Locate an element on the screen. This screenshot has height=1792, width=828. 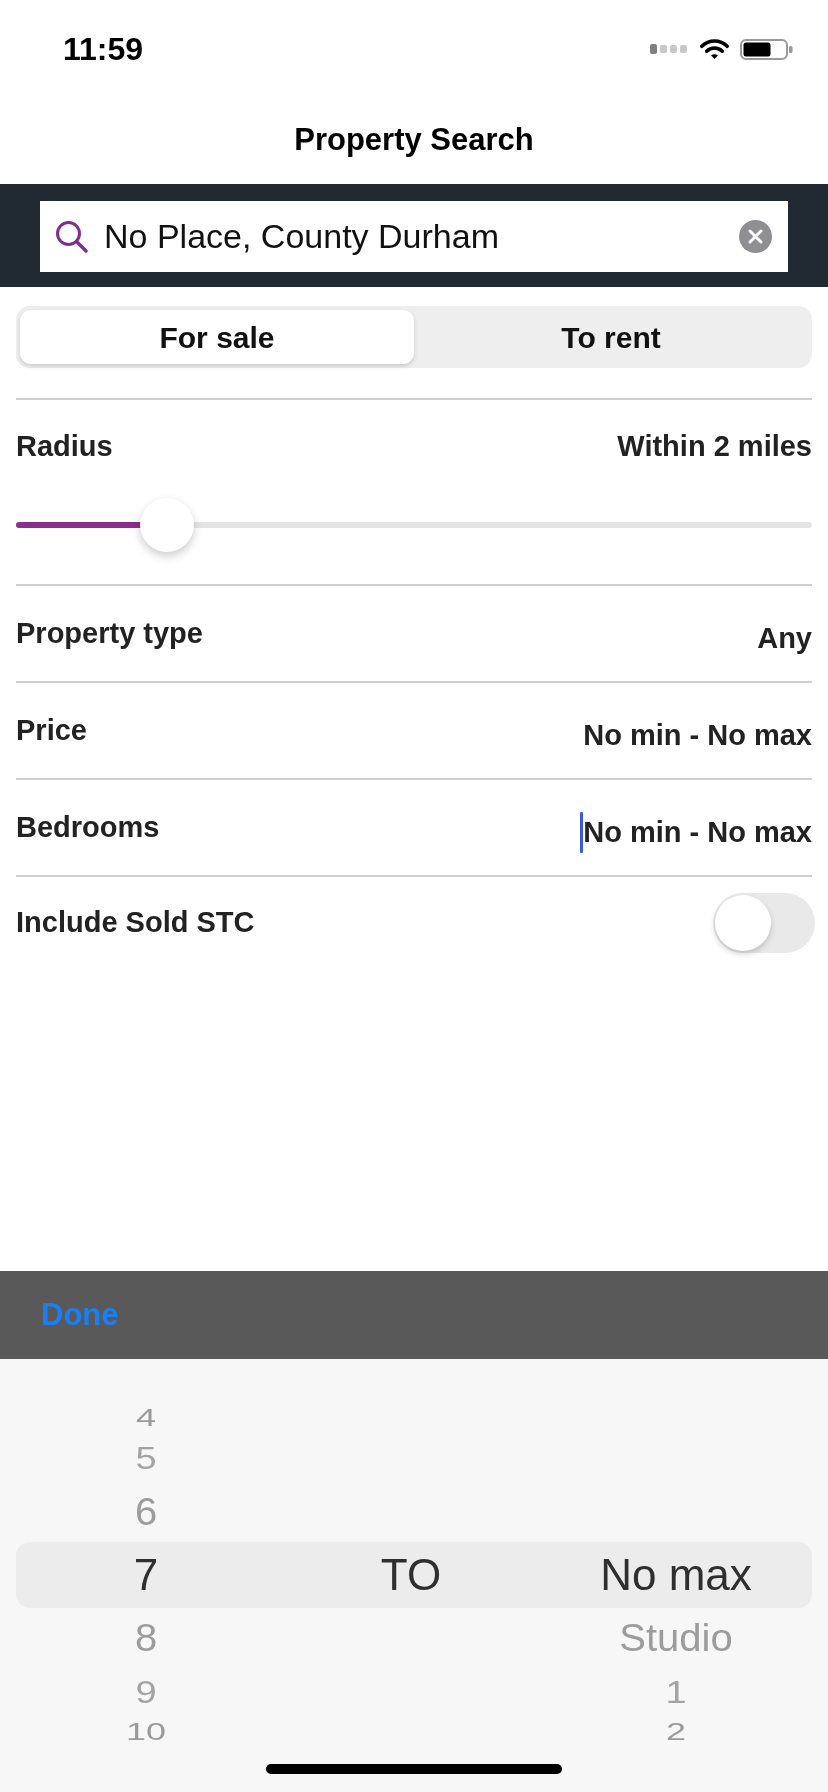
slider-thumb is located at coordinates (167, 525).